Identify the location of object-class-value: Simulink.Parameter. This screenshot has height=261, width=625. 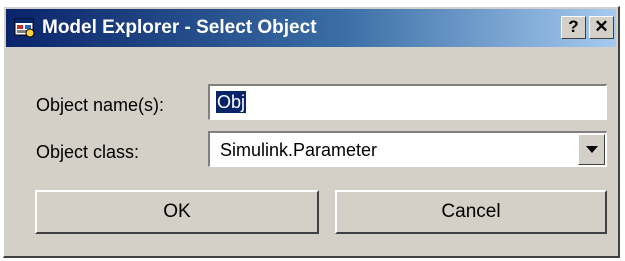
(299, 150).